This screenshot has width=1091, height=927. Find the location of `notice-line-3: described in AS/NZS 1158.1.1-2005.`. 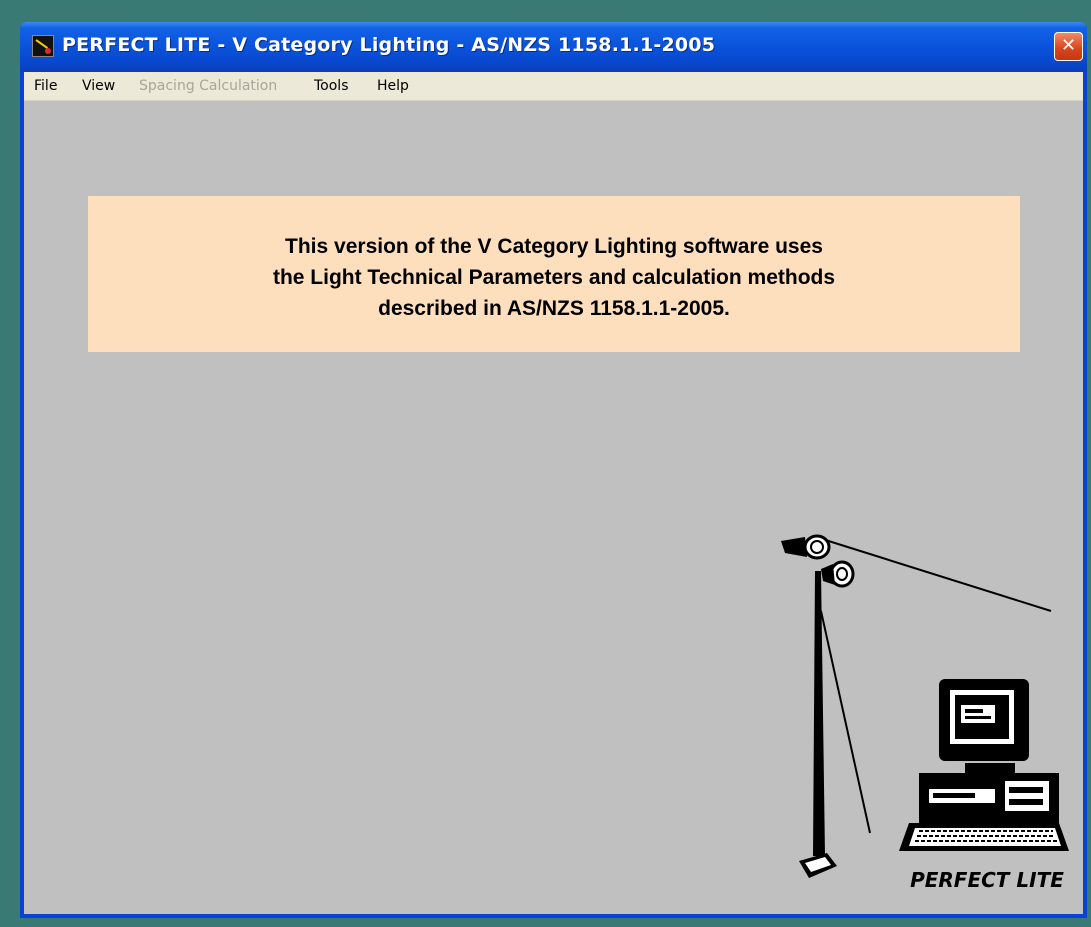

notice-line-3: described in AS/NZS 1158.1.1-2005. is located at coordinates (554, 308).